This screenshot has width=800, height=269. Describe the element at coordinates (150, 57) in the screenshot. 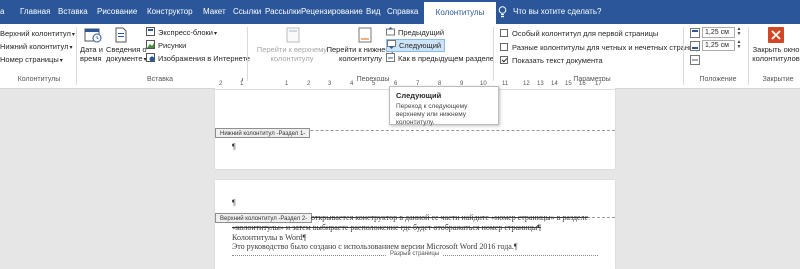

I see `online-picture-icon` at that location.